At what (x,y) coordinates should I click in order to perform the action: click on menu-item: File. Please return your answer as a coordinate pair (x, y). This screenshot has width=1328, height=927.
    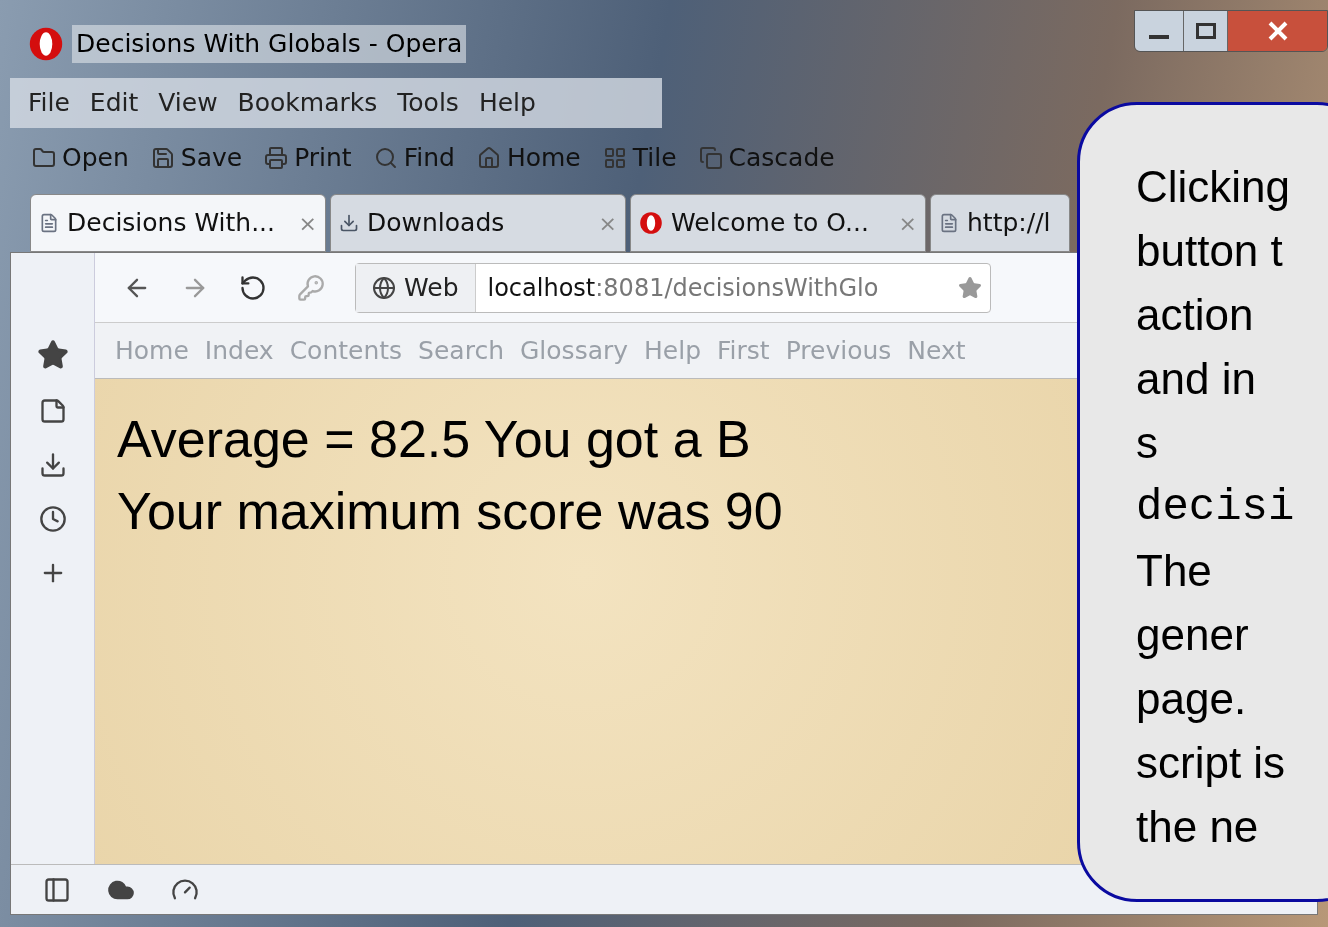
    Looking at the image, I should click on (49, 103).